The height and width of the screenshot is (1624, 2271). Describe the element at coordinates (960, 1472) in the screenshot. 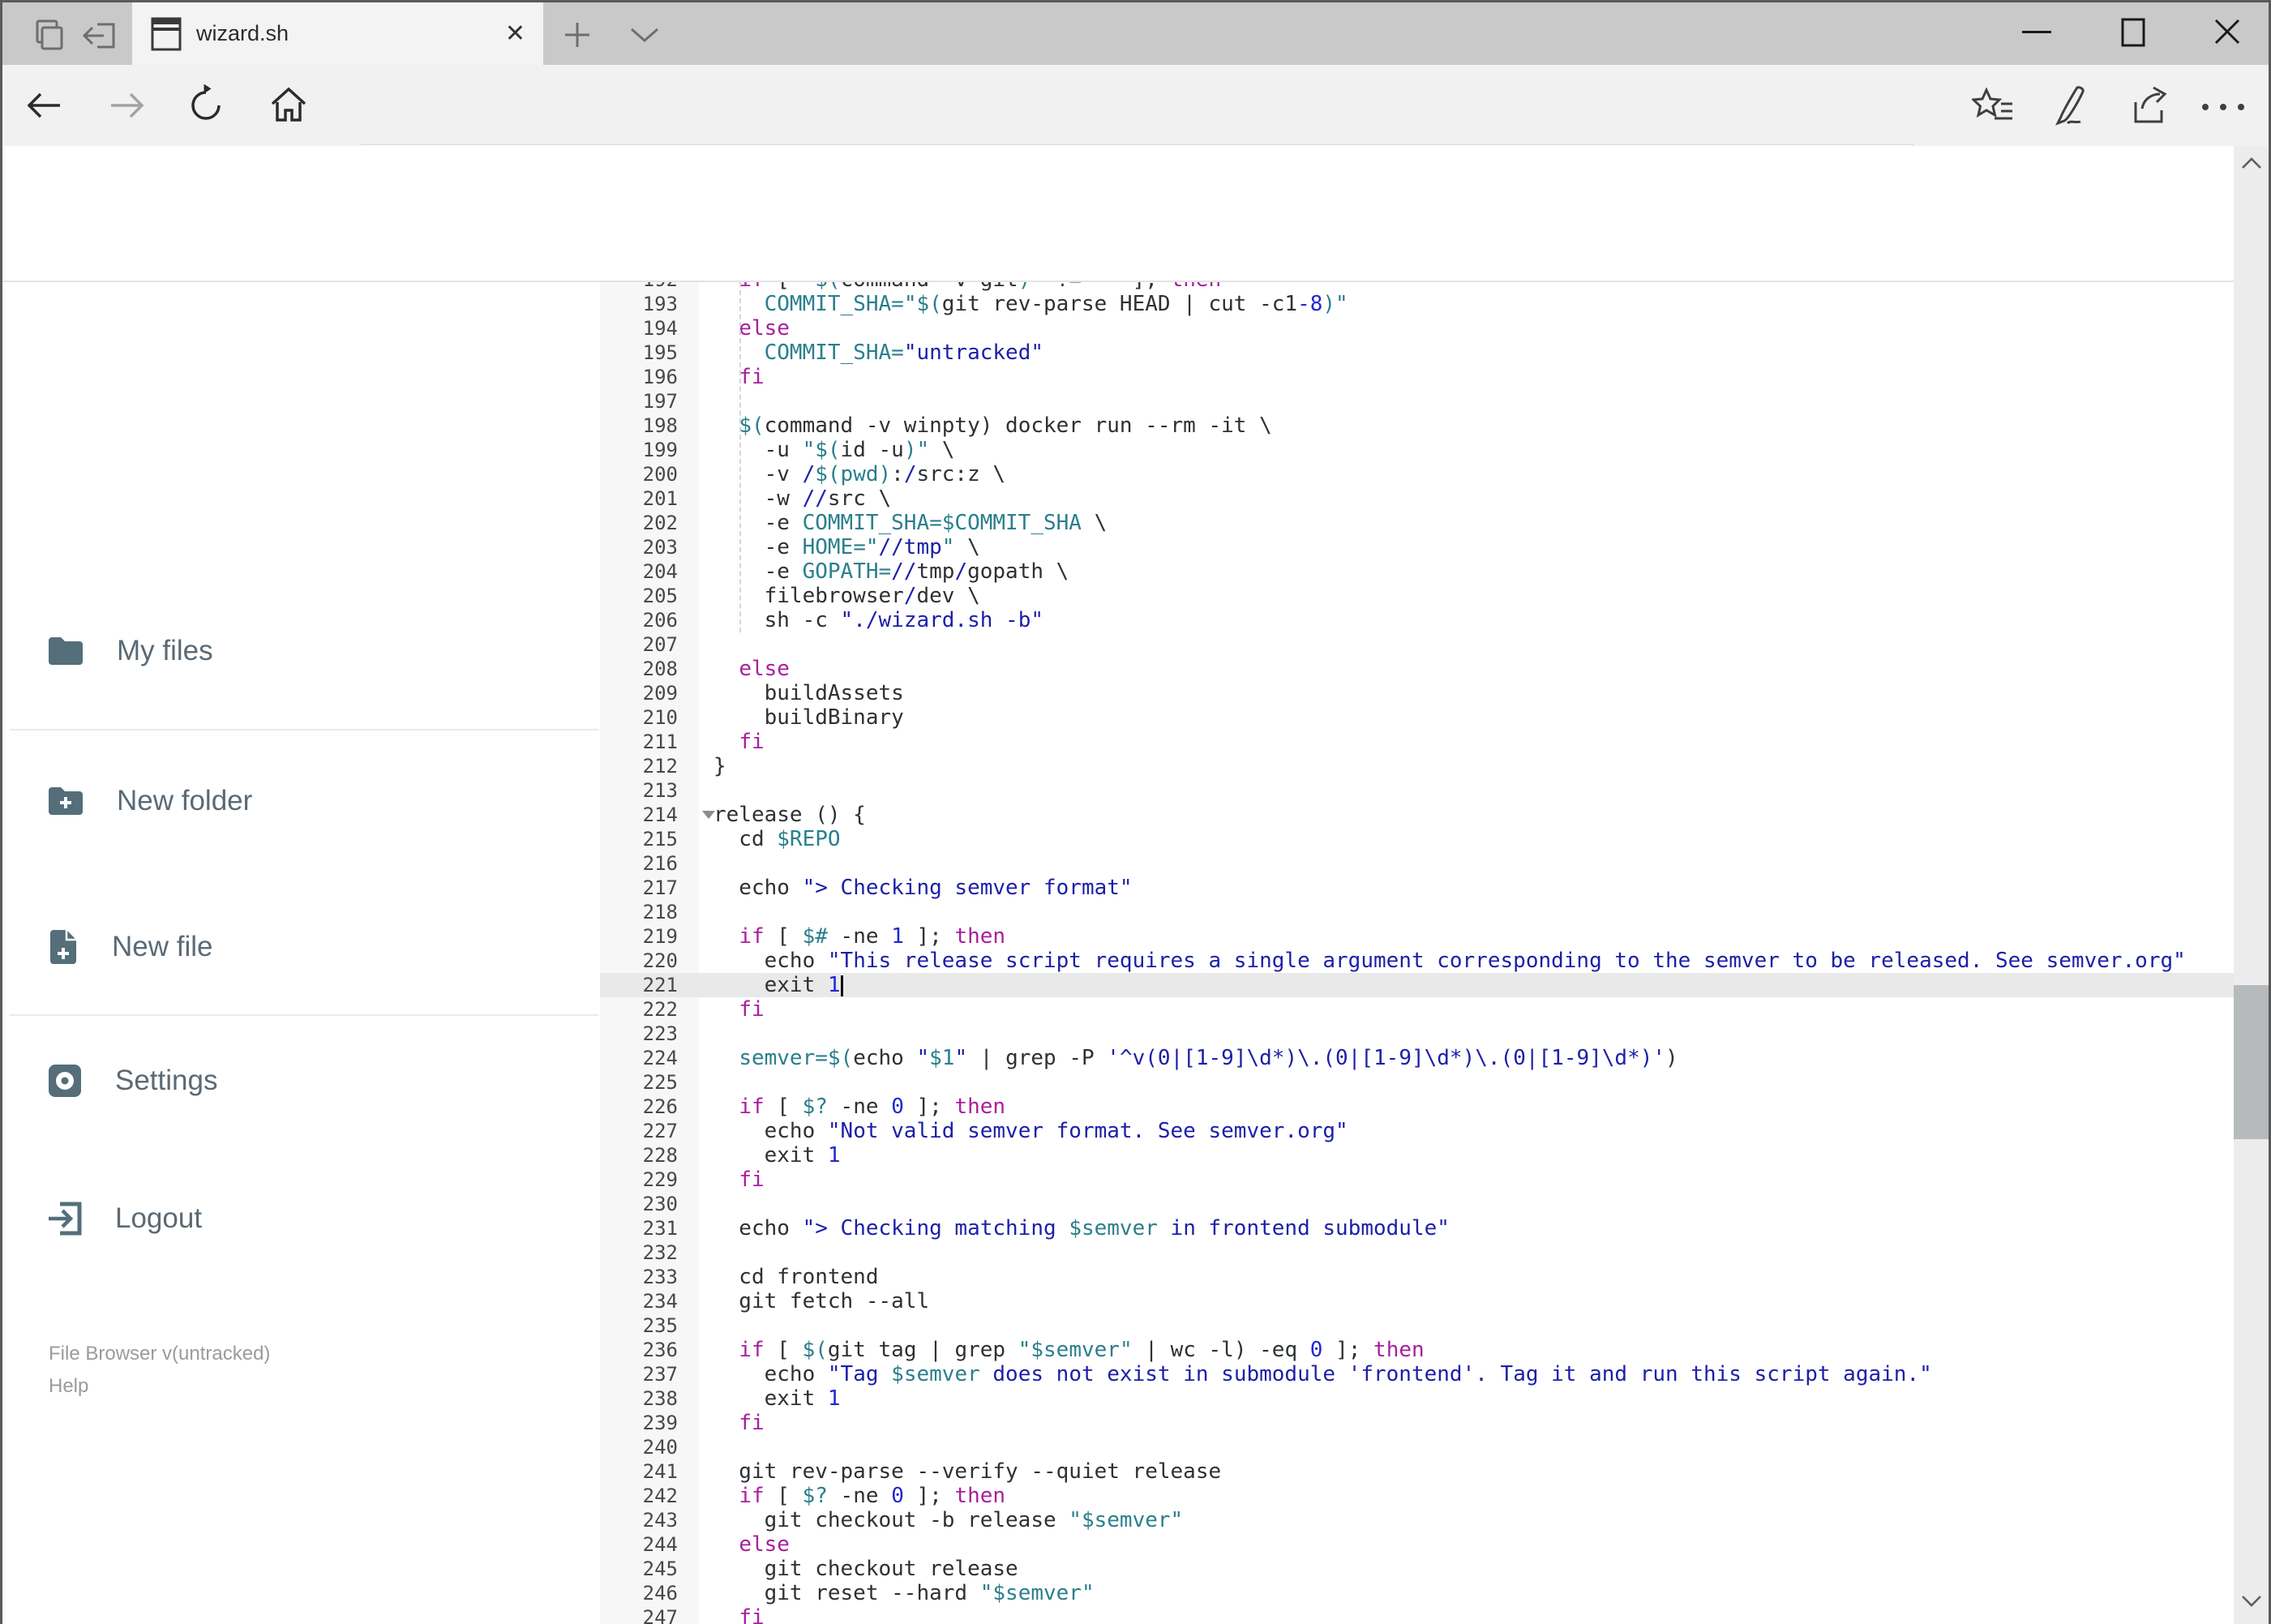

I see `code-line-text: git rev-parse --verify --quiet release` at that location.